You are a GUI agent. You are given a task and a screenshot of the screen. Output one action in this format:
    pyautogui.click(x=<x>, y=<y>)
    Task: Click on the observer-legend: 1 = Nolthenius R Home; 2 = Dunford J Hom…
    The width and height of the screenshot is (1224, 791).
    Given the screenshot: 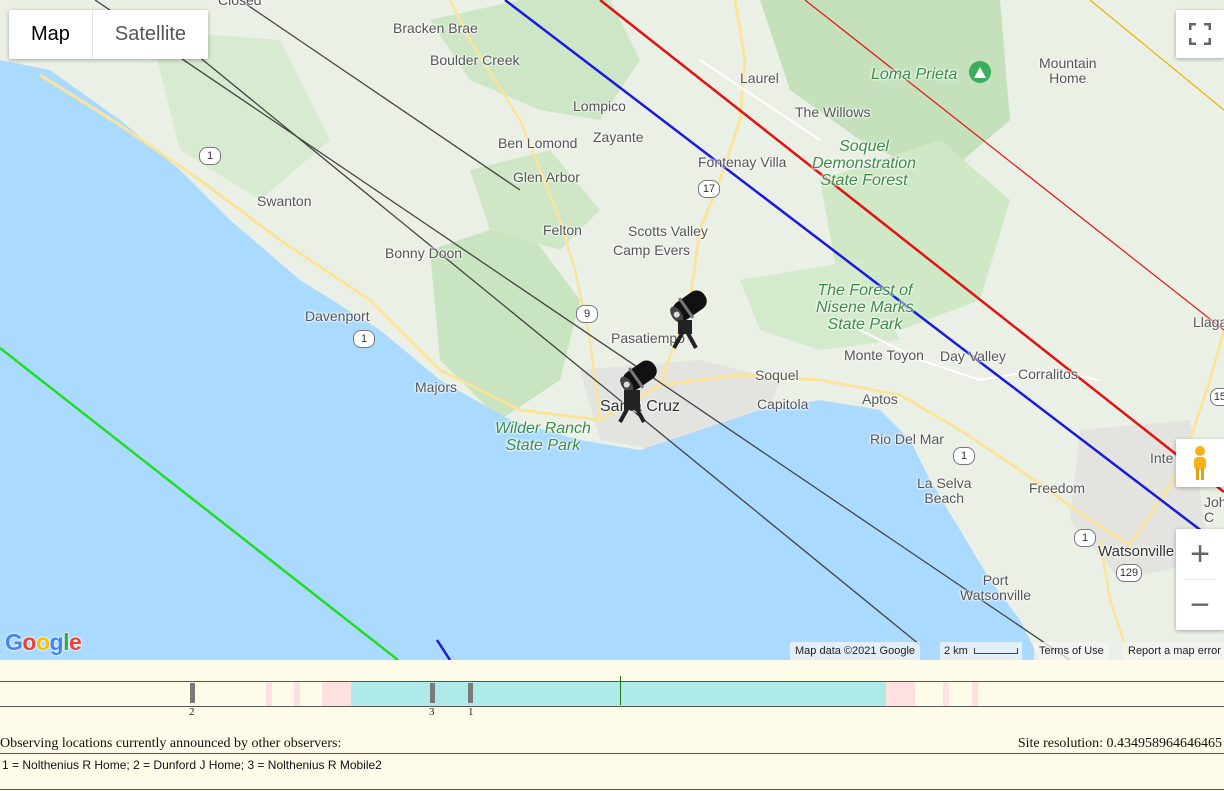 What is the action you would take?
    pyautogui.click(x=192, y=765)
    